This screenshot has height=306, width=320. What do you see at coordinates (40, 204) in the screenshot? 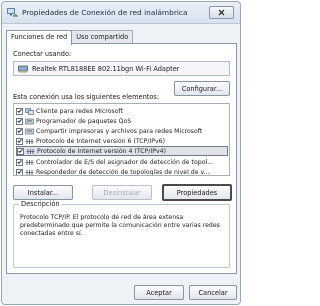
I see `description-legend: Descripción` at bounding box center [40, 204].